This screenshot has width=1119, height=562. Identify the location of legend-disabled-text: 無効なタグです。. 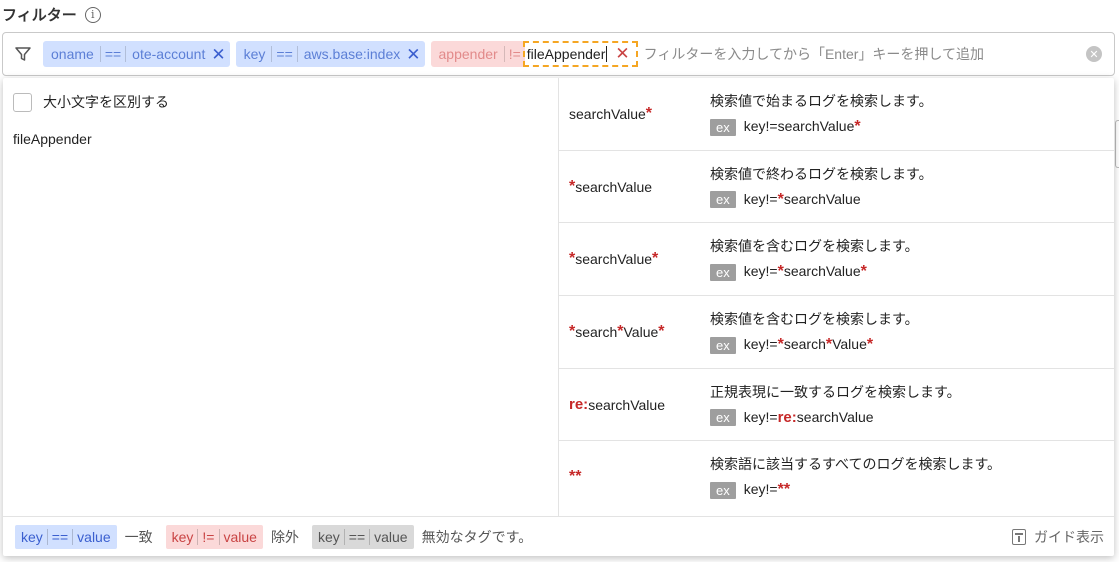
(477, 536).